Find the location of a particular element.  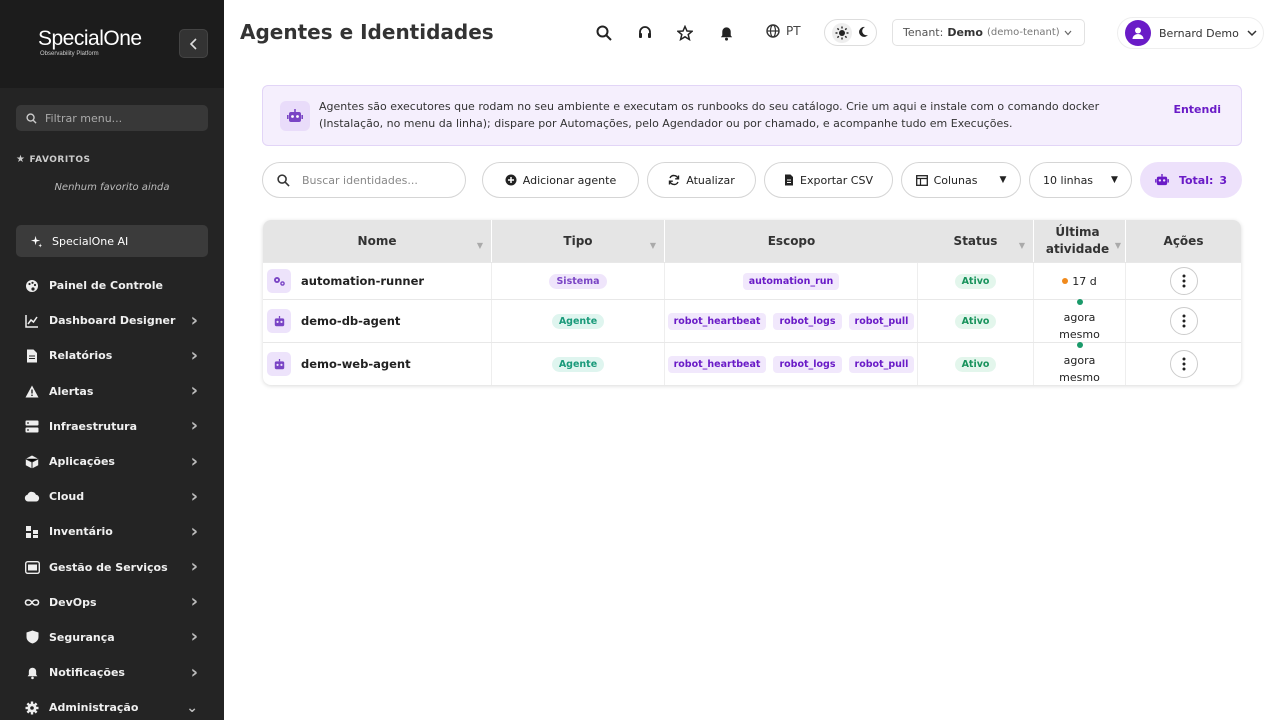

search-button is located at coordinates (604, 33).